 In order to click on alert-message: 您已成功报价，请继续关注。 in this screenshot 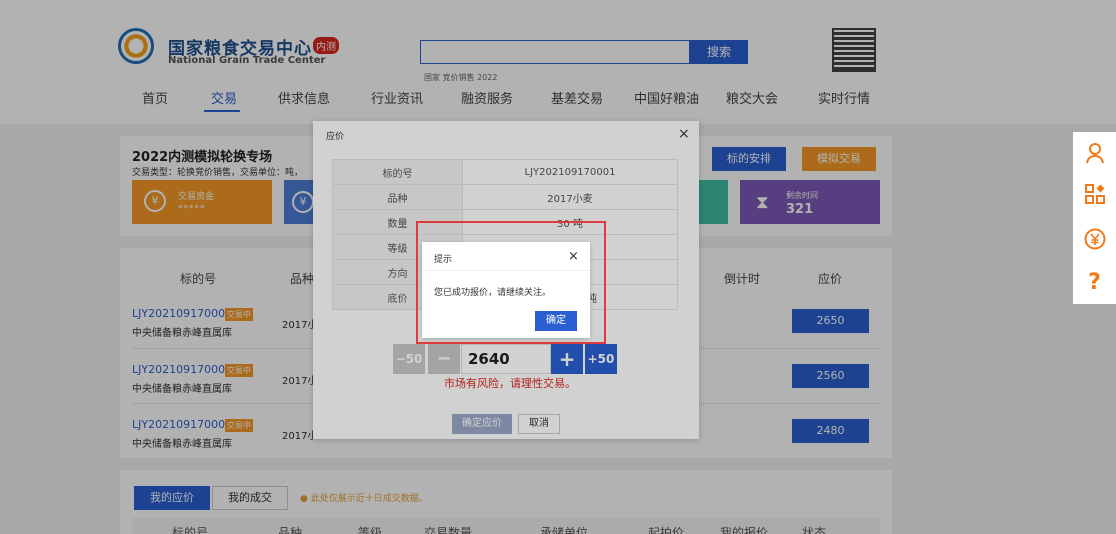, I will do `click(493, 293)`.